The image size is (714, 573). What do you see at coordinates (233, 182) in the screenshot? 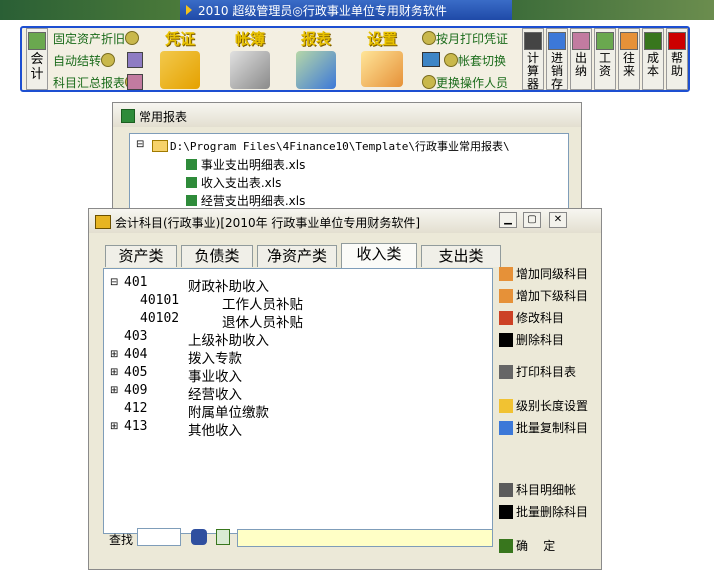
I see `report-file-item: 收入支出表.xls` at bounding box center [233, 182].